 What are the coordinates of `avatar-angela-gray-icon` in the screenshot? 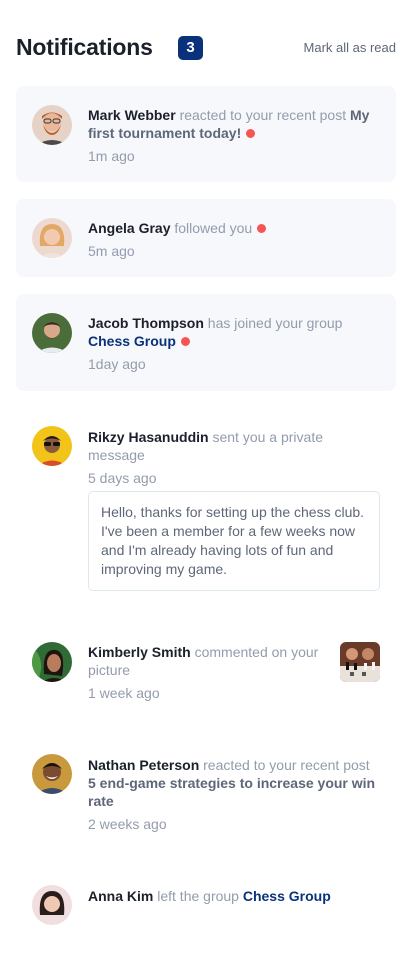 It's located at (52, 238).